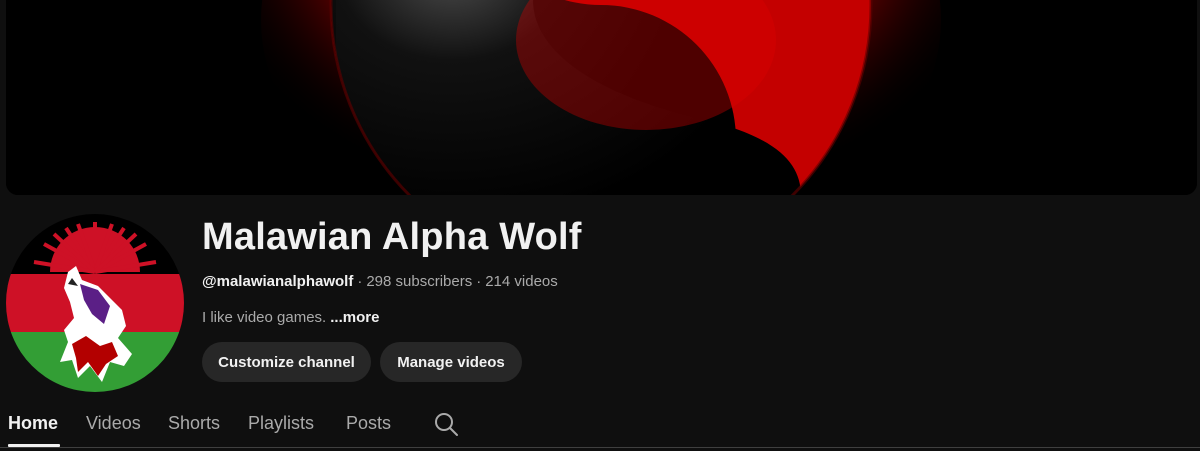 The image size is (1200, 451). What do you see at coordinates (419, 281) in the screenshot?
I see `subscriber-count: 298 subscribers` at bounding box center [419, 281].